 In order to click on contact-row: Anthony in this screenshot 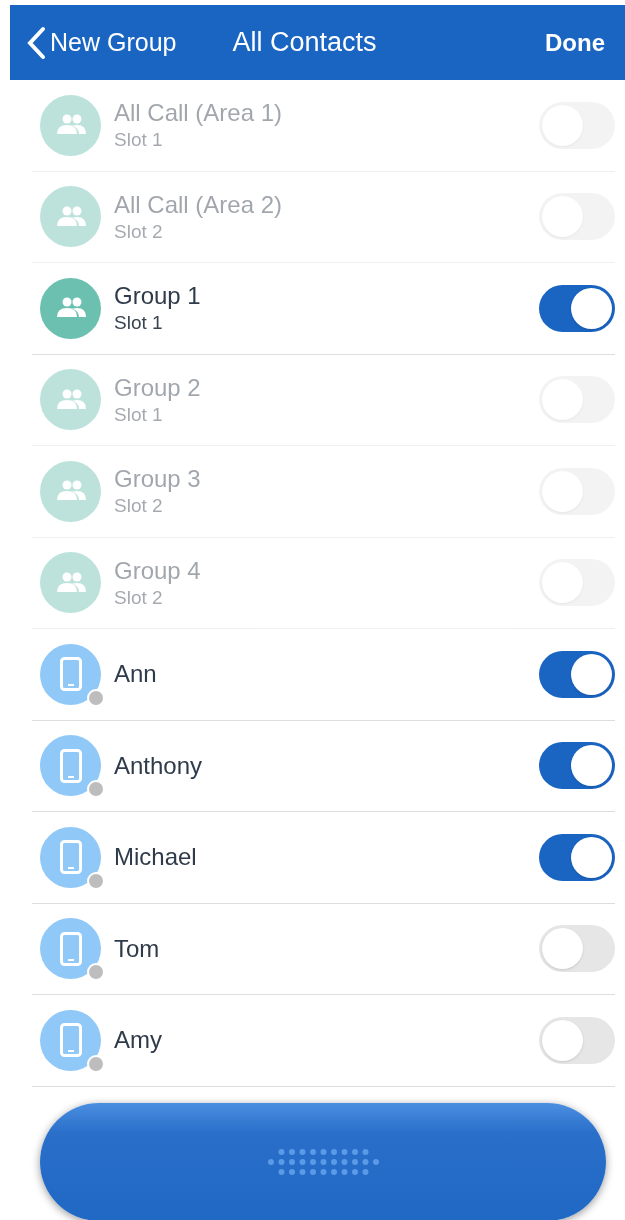, I will do `click(323, 766)`.